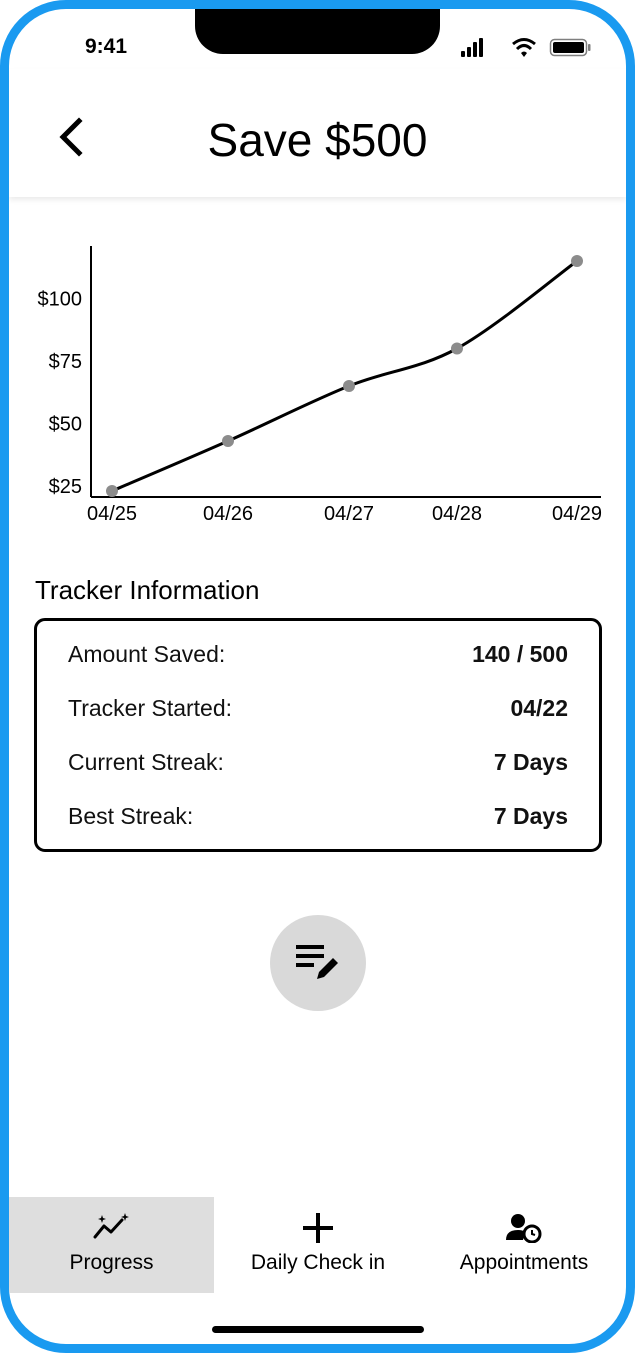 The width and height of the screenshot is (635, 1353). Describe the element at coordinates (147, 590) in the screenshot. I see `tracker-section-title: Tracker Information` at that location.